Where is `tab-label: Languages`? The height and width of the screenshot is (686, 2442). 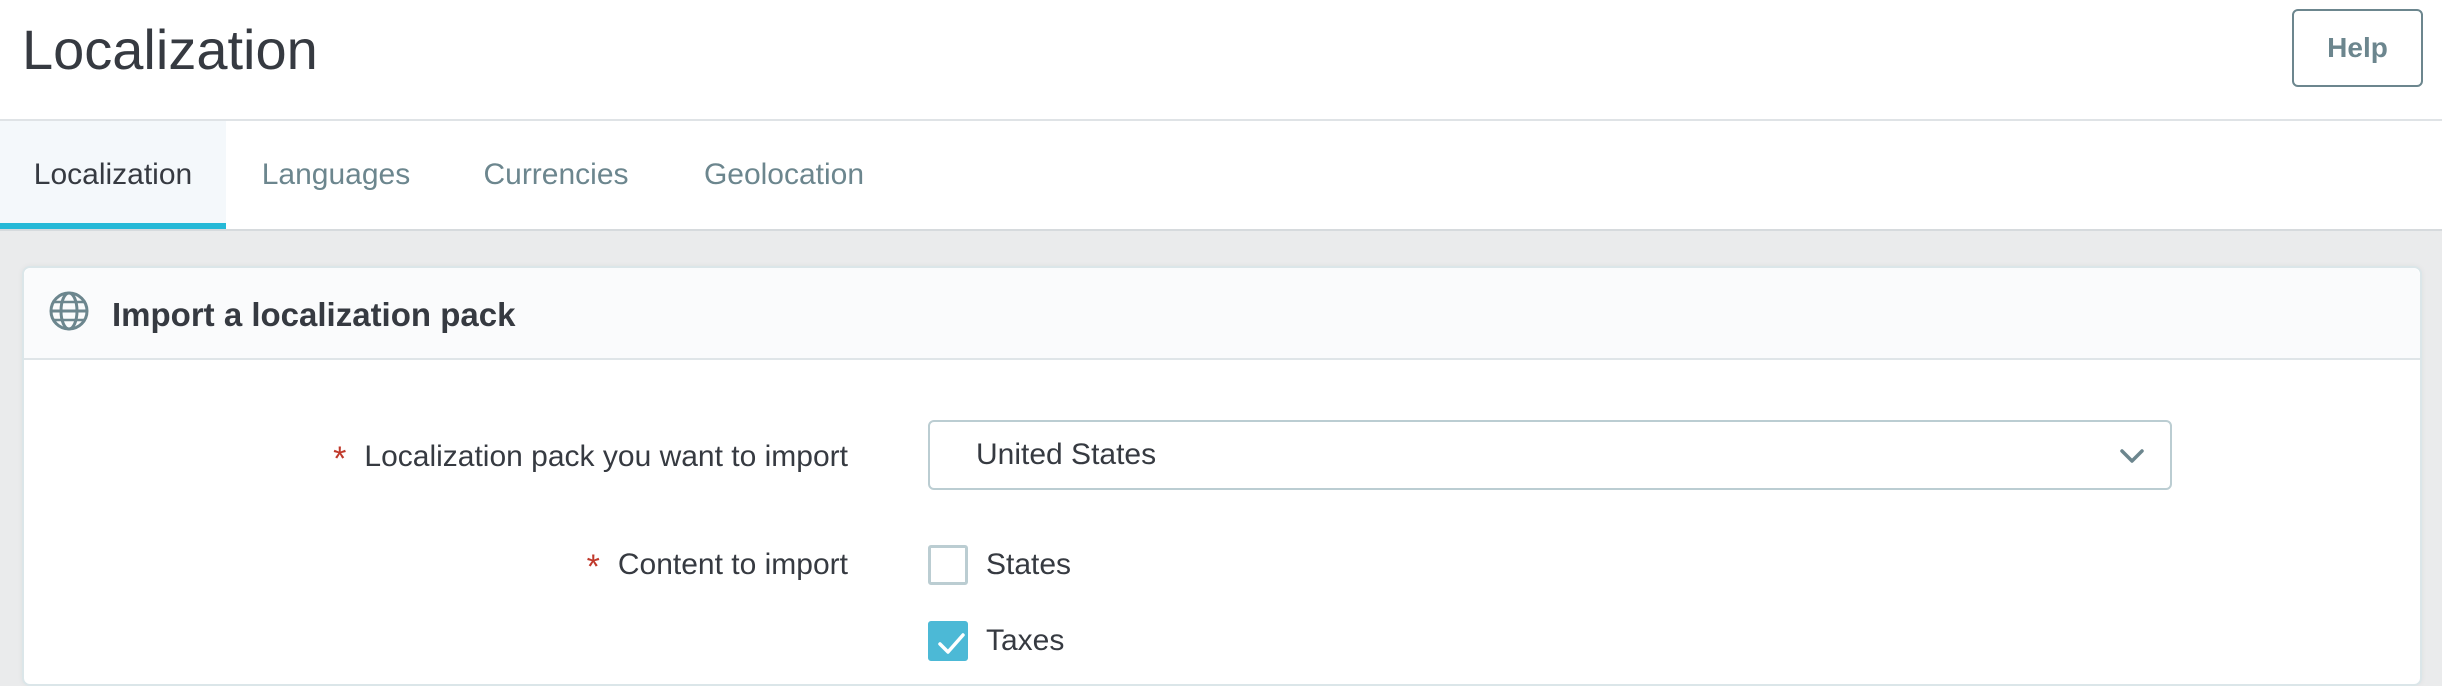 tab-label: Languages is located at coordinates (336, 174).